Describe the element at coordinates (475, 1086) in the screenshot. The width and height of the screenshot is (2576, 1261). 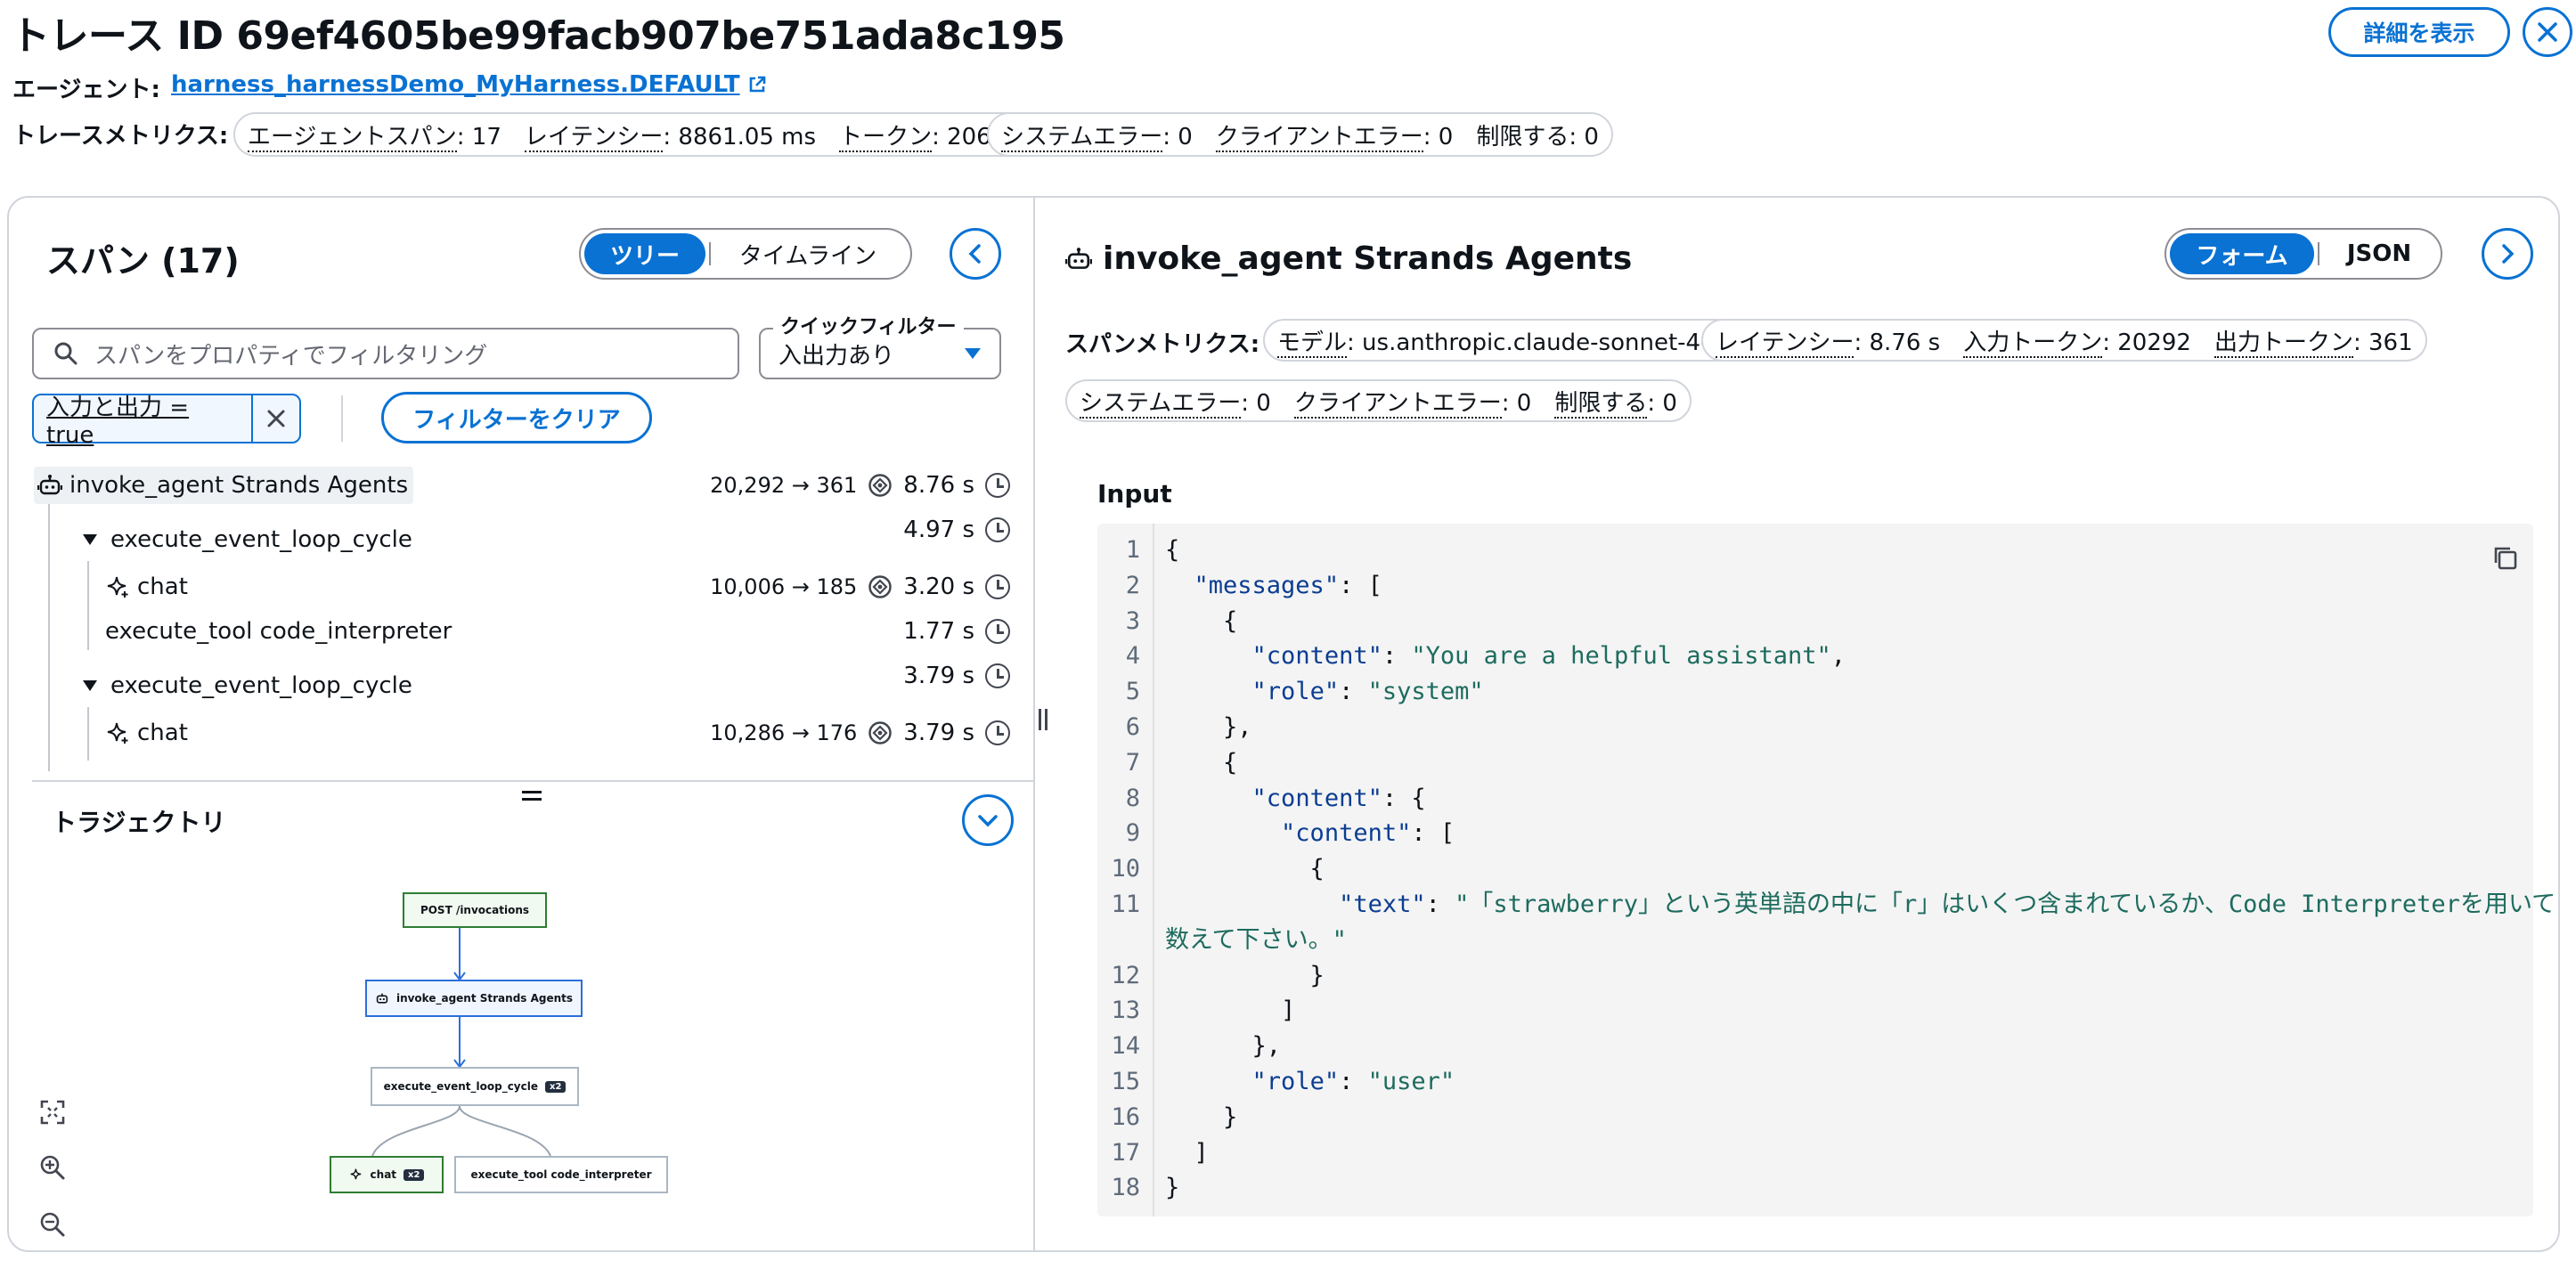
I see `flow-node-event-loop: execute_event_loop_cycle x2` at that location.